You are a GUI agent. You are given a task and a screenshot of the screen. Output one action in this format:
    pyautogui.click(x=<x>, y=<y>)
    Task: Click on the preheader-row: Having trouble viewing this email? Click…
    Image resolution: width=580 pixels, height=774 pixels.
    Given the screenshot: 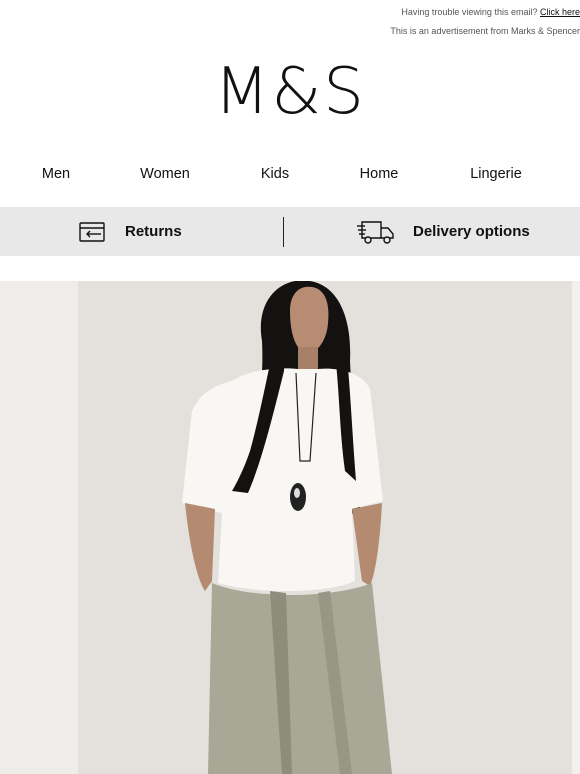 What is the action you would take?
    pyautogui.click(x=380, y=12)
    